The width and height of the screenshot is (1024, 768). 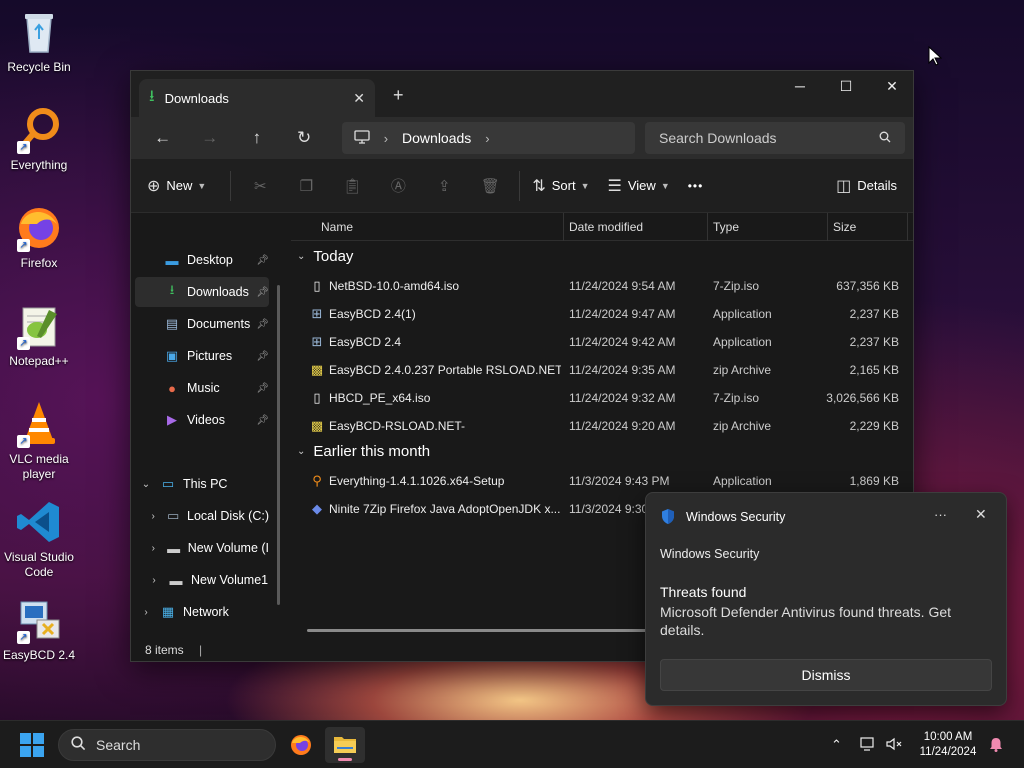 I want to click on desktop-icon-notepadpp: ↗ Notepad++, so click(x=39, y=335).